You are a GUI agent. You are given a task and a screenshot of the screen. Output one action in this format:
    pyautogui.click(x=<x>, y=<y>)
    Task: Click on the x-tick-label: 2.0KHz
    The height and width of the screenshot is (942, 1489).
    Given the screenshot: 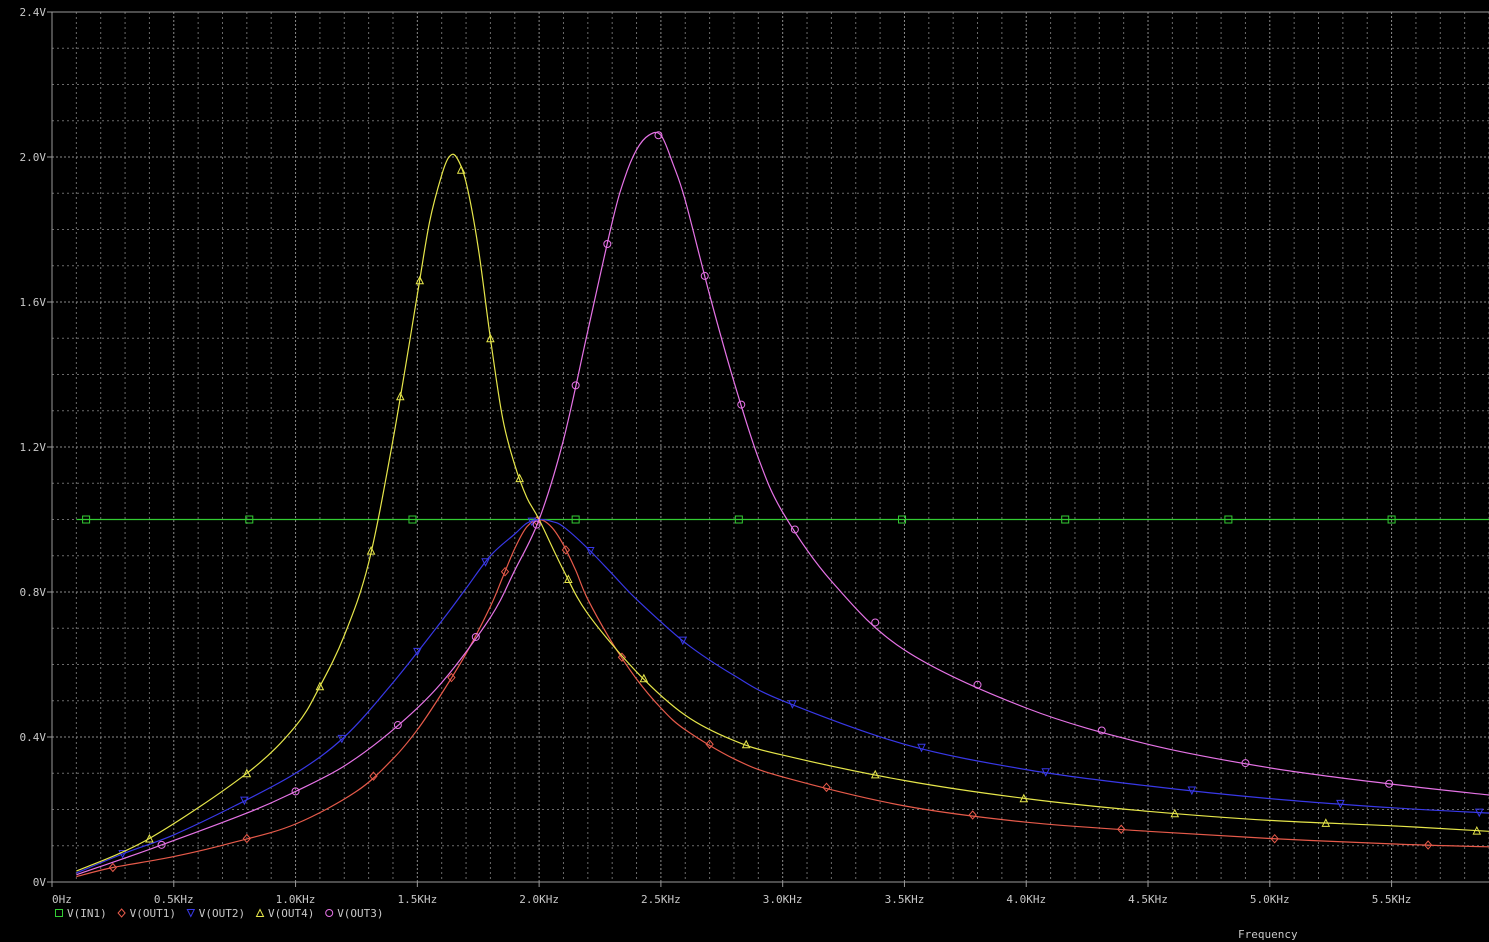 What is the action you would take?
    pyautogui.click(x=539, y=899)
    